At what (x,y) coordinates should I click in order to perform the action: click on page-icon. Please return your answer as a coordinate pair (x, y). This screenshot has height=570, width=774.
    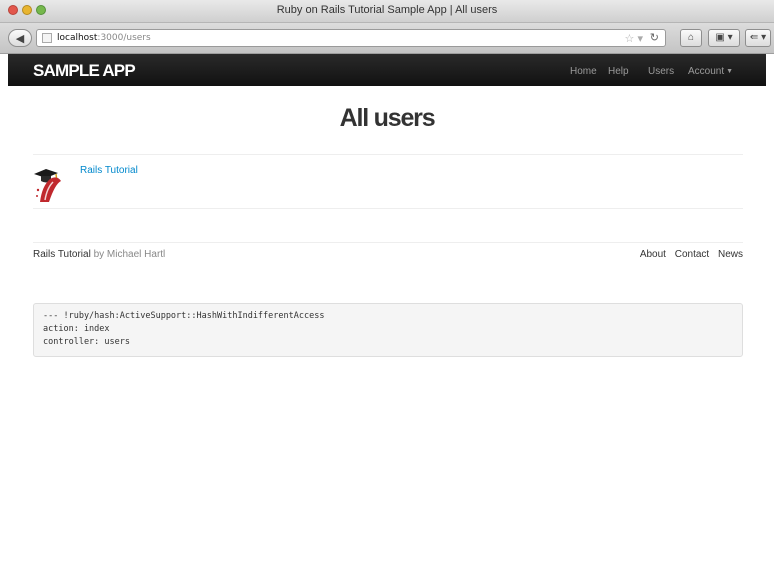
    Looking at the image, I should click on (47, 38).